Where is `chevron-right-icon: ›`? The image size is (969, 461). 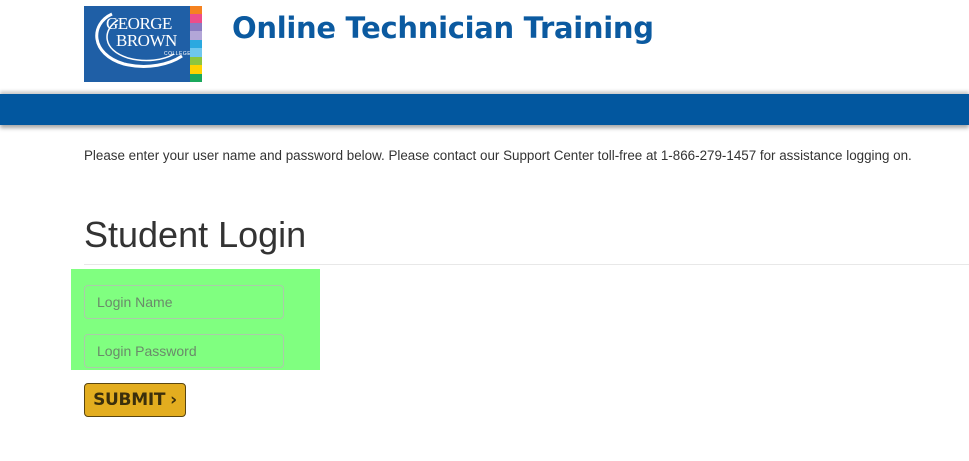 chevron-right-icon: › is located at coordinates (173, 400).